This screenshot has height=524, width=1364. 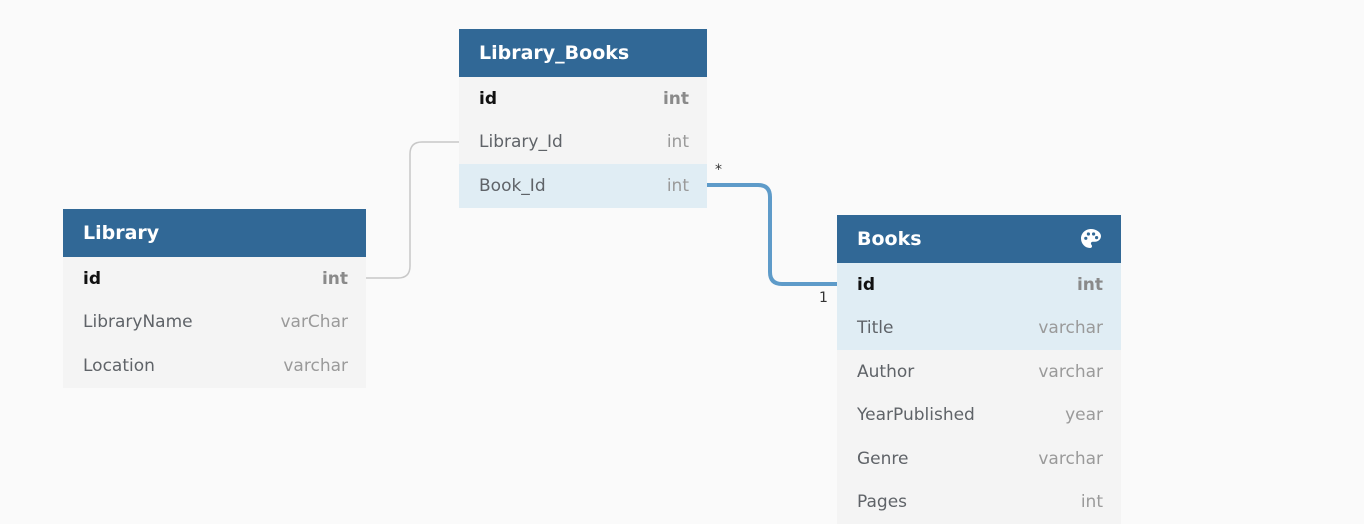 I want to click on table-title: Books, so click(x=889, y=239).